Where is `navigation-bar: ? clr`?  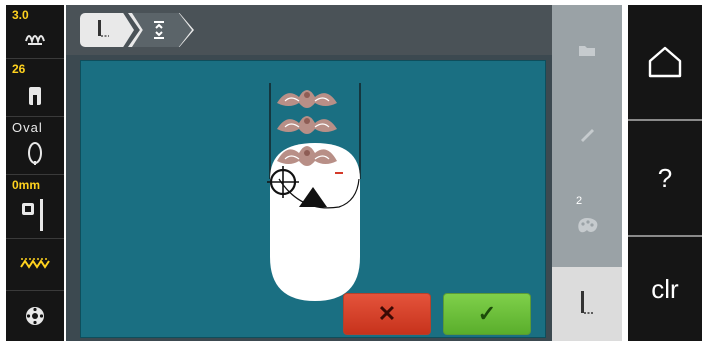
navigation-bar: ? clr is located at coordinates (665, 173).